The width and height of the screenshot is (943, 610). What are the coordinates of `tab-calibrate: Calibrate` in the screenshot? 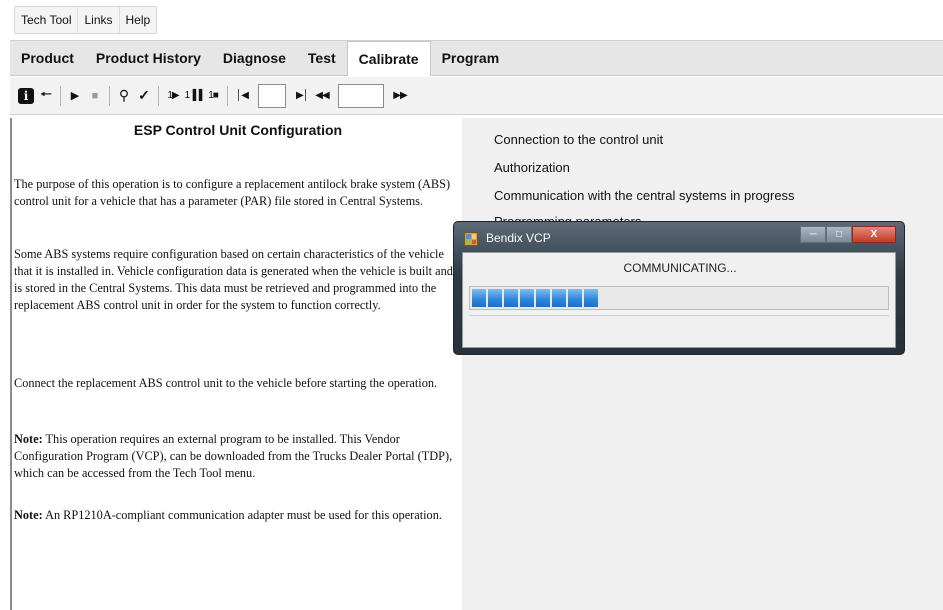 It's located at (388, 58).